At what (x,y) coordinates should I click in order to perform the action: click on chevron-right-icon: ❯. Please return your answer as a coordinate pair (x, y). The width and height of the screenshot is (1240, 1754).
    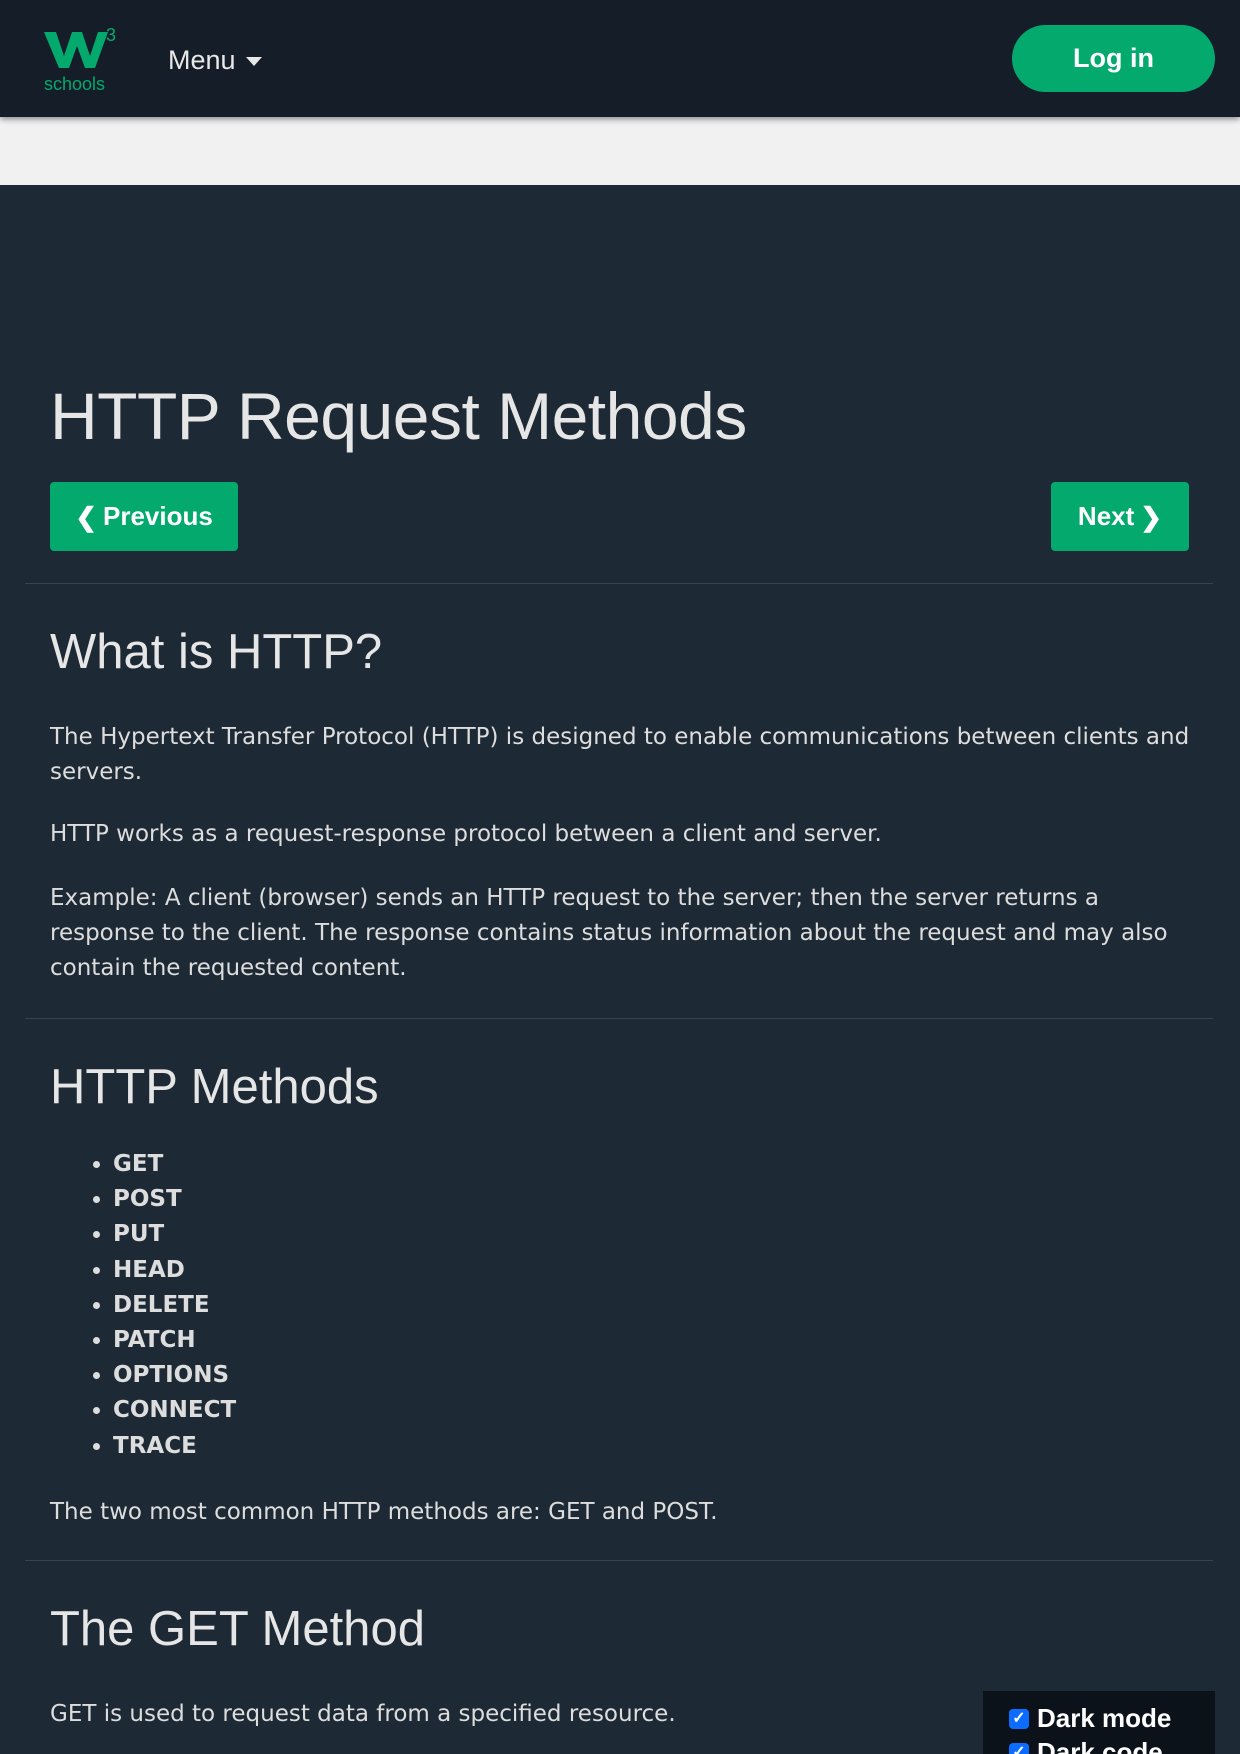
    Looking at the image, I should click on (1151, 516).